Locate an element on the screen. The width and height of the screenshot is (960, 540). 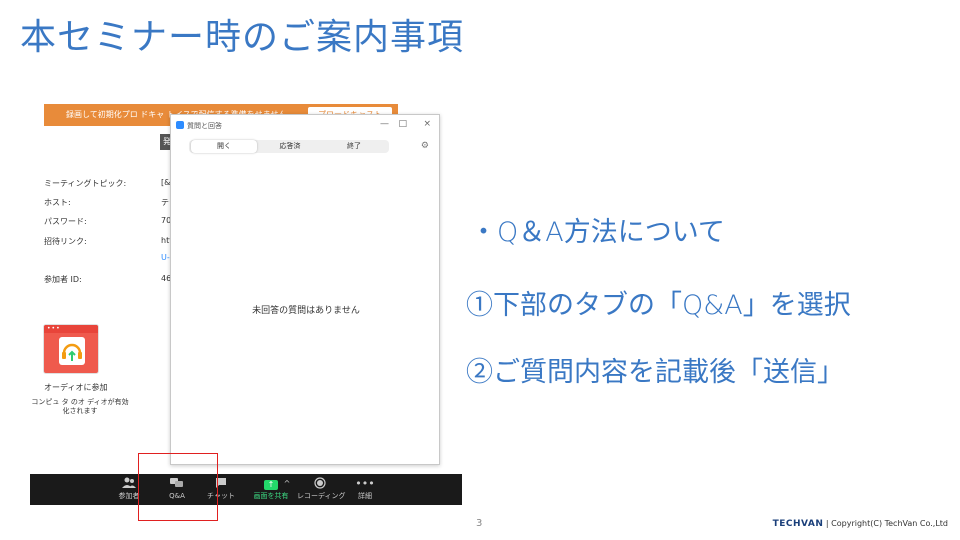
share-screen-label: 画面を共有 is located at coordinates (271, 496).